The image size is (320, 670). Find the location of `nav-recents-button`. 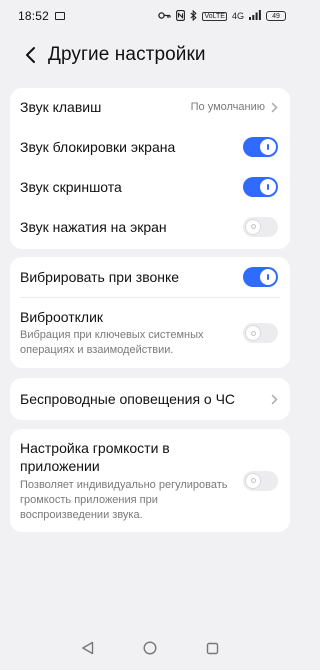

nav-recents-button is located at coordinates (213, 648).